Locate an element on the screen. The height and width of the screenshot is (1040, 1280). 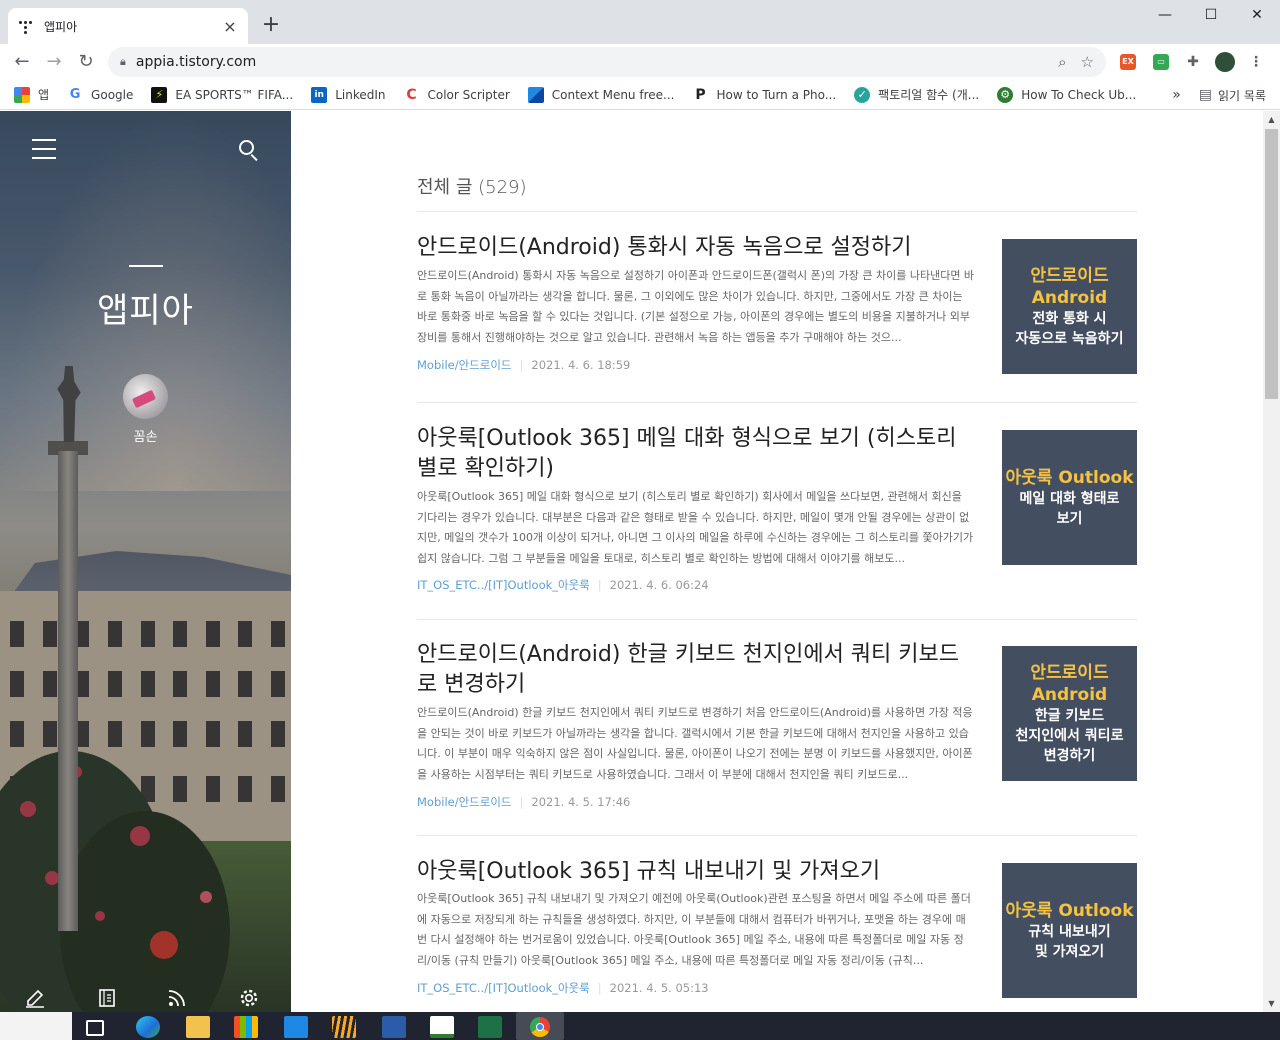
new-tab-button: + is located at coordinates (271, 25).